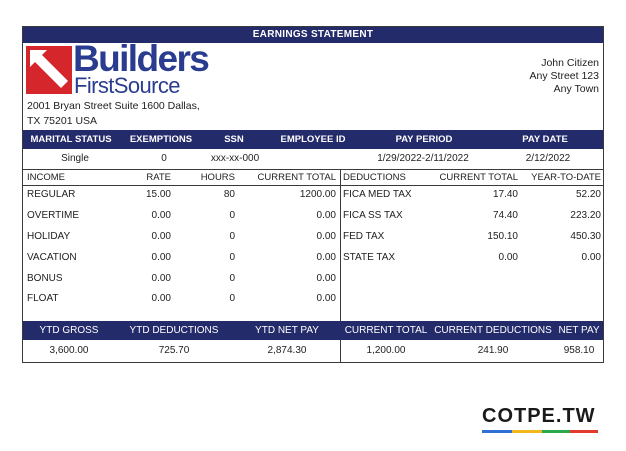 The image size is (626, 451). I want to click on watermark-bar-yellow, so click(527, 431).